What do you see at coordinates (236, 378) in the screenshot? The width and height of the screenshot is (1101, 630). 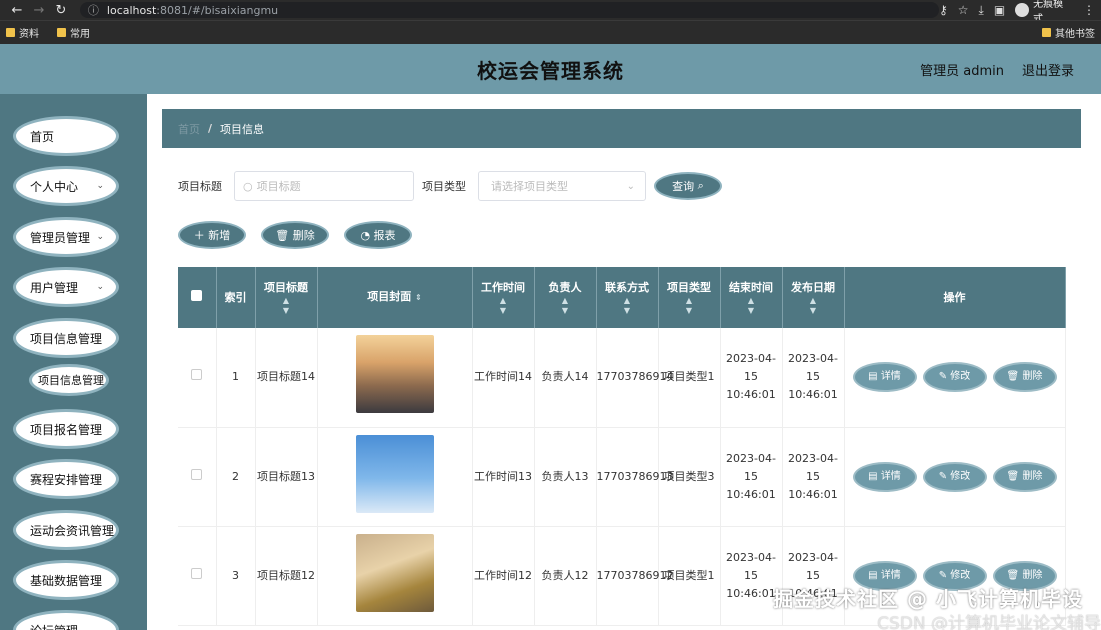 I see `cell-index: 1` at bounding box center [236, 378].